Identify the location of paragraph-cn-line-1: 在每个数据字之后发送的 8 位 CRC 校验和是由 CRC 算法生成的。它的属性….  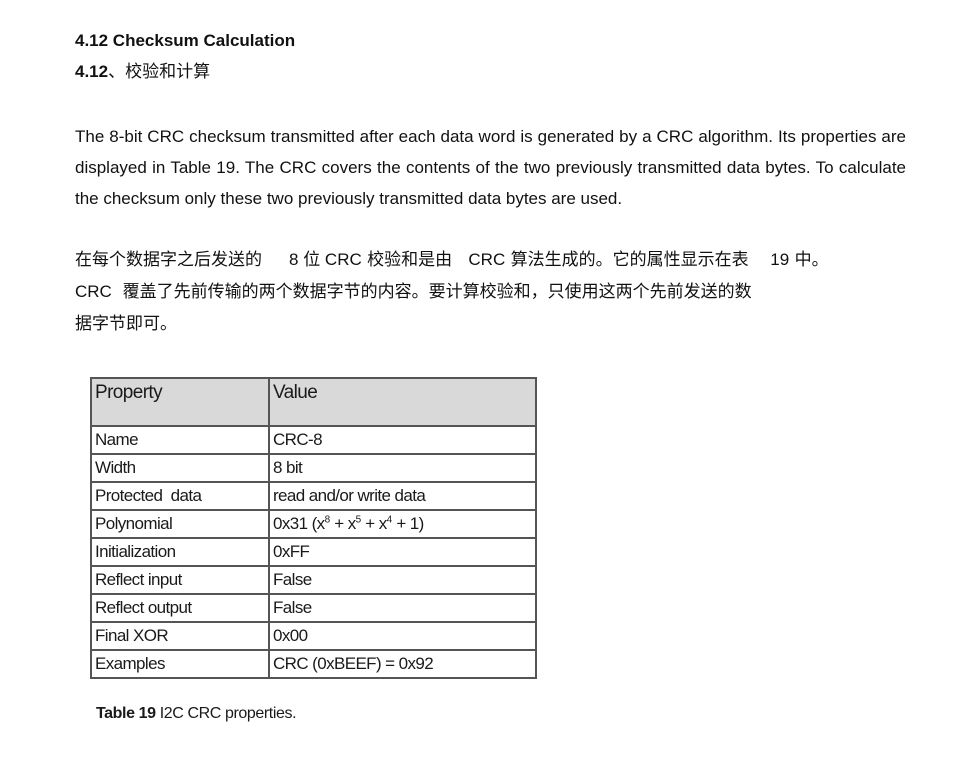
(452, 260).